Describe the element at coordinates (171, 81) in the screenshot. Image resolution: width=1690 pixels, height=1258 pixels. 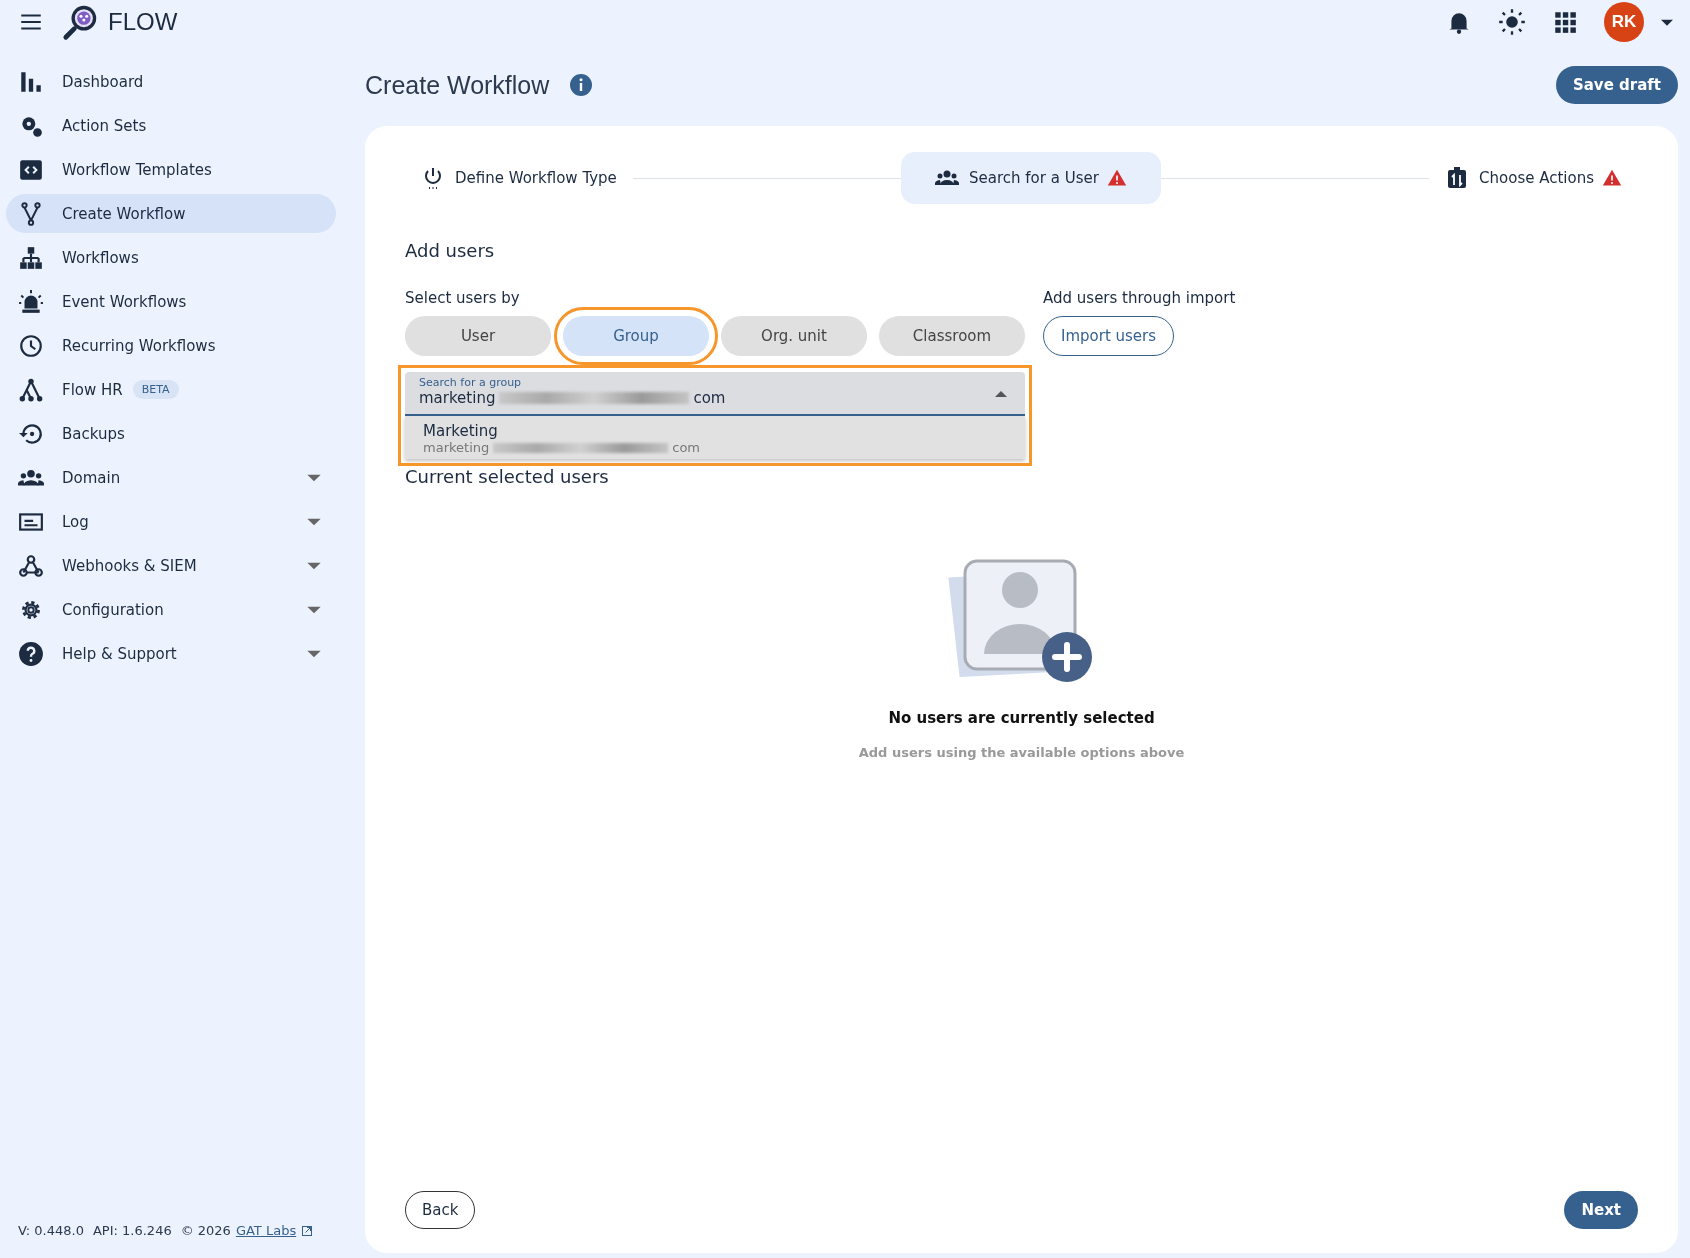
I see `sidebar-item: Dashboard` at that location.